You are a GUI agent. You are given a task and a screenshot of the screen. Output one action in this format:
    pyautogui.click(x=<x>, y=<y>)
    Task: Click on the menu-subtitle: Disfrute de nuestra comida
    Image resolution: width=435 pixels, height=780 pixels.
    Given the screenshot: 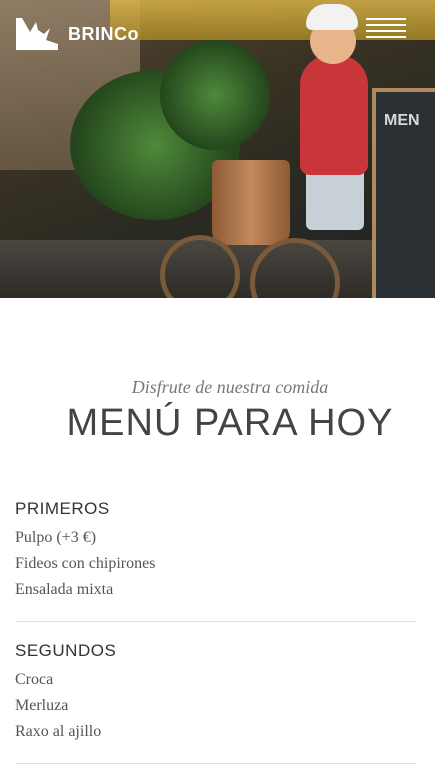 What is the action you would take?
    pyautogui.click(x=230, y=387)
    